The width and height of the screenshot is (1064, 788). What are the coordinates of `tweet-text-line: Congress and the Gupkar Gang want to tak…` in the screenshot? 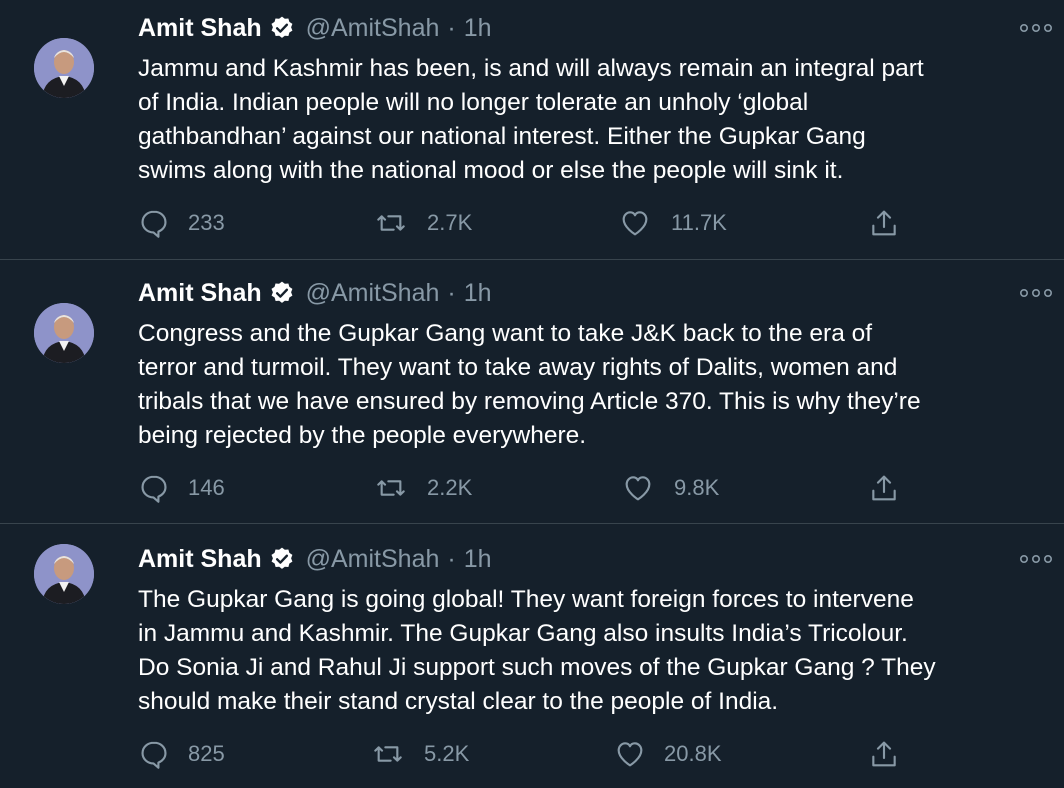 It's located at (505, 333).